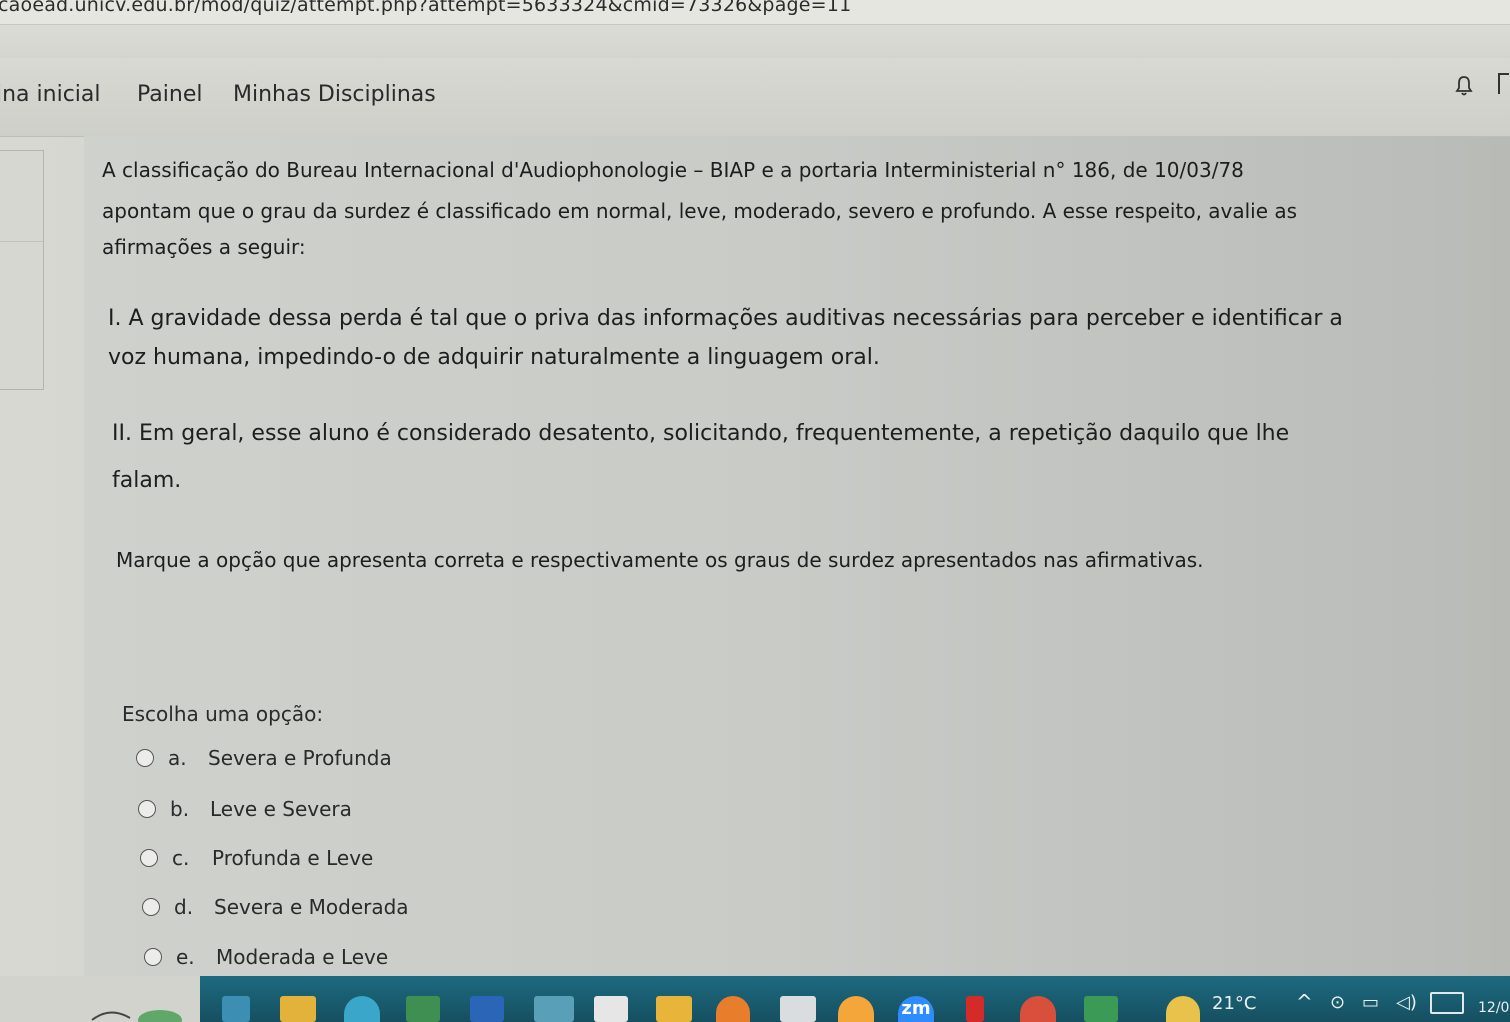  Describe the element at coordinates (1371, 1002) in the screenshot. I see `battery-icon: ▭` at that location.